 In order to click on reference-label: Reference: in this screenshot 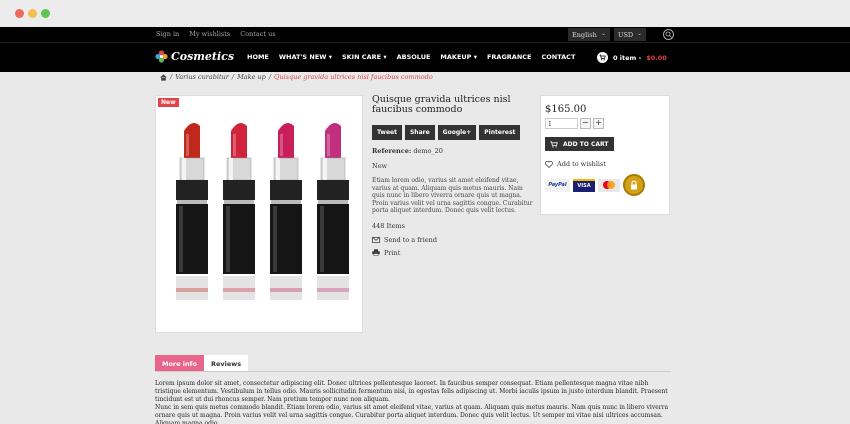, I will do `click(392, 151)`.